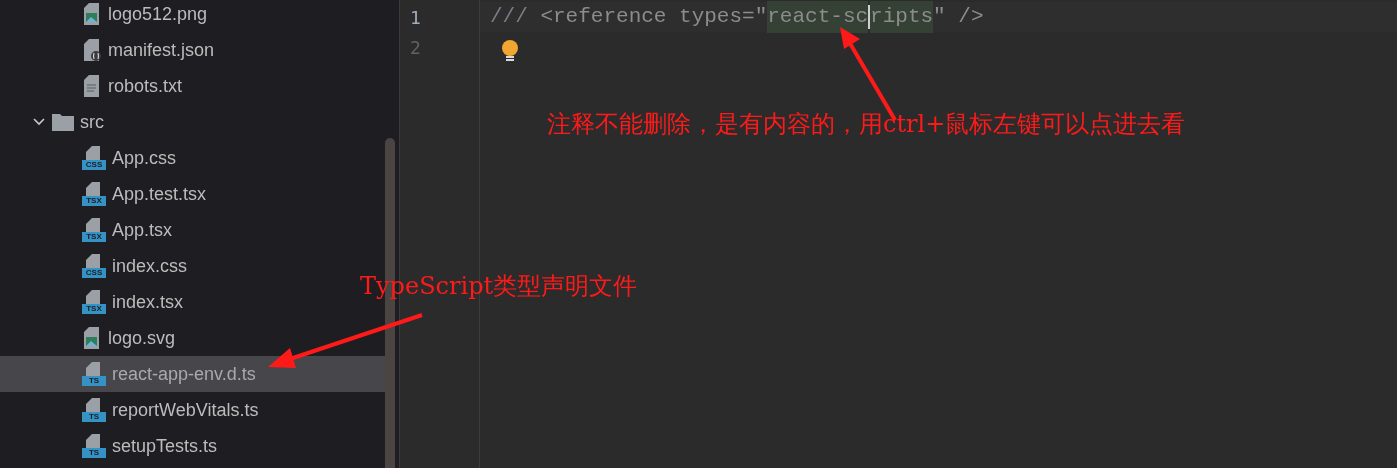 This screenshot has height=468, width=1397. What do you see at coordinates (415, 47) in the screenshot?
I see `line-number: 2` at bounding box center [415, 47].